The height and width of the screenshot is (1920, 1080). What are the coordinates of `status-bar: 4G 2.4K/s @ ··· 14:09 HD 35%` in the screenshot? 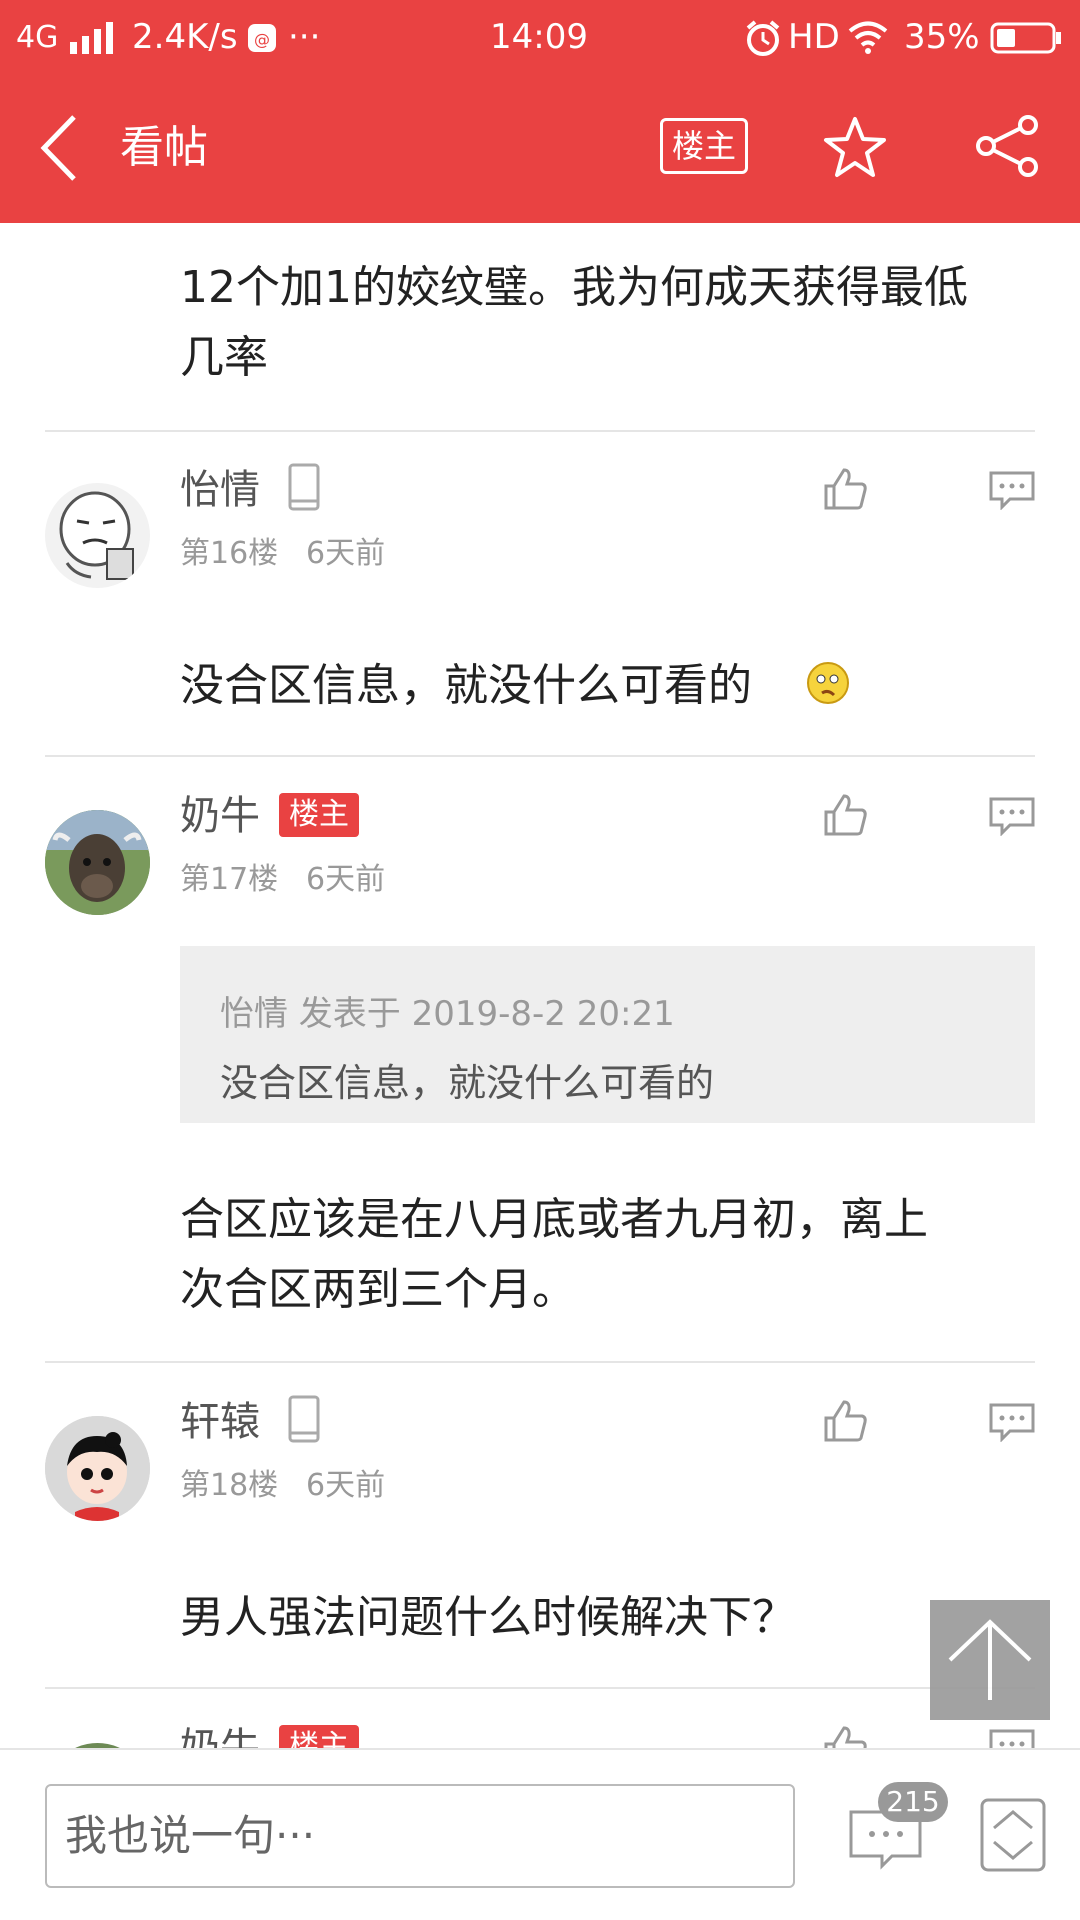 It's located at (540, 37).